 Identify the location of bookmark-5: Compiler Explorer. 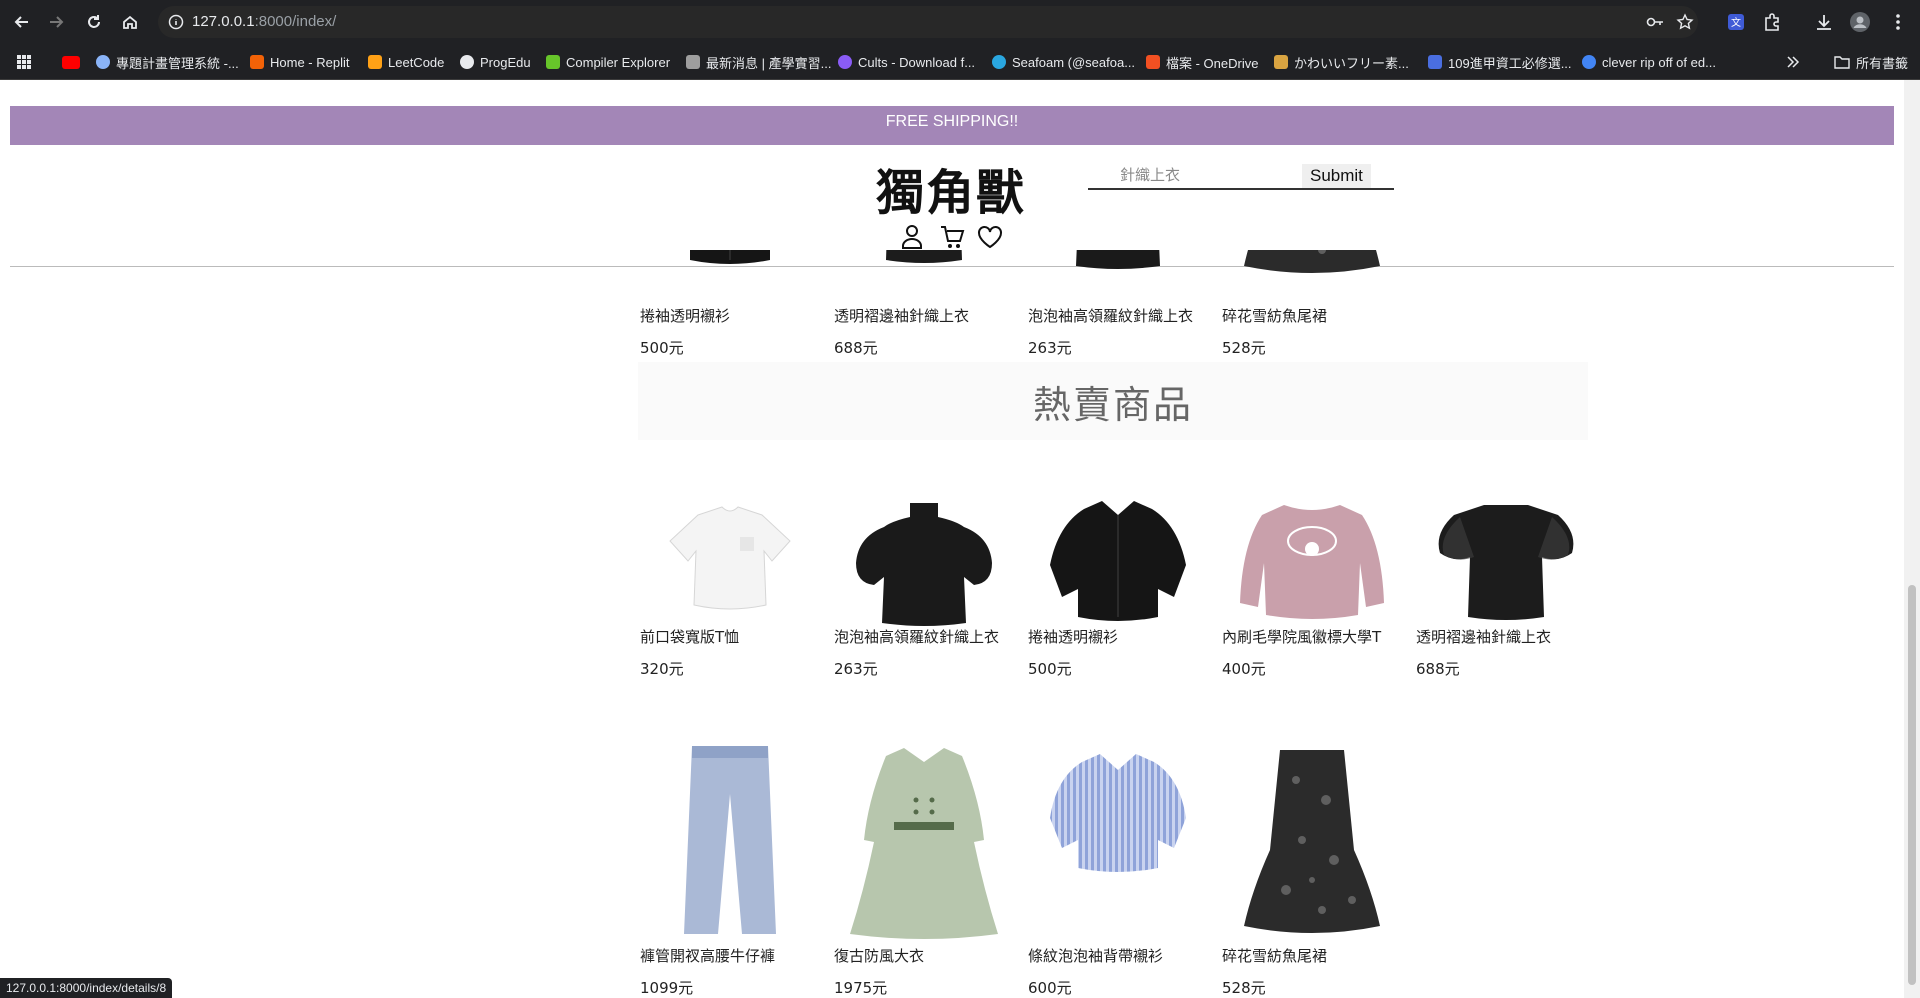
(608, 62).